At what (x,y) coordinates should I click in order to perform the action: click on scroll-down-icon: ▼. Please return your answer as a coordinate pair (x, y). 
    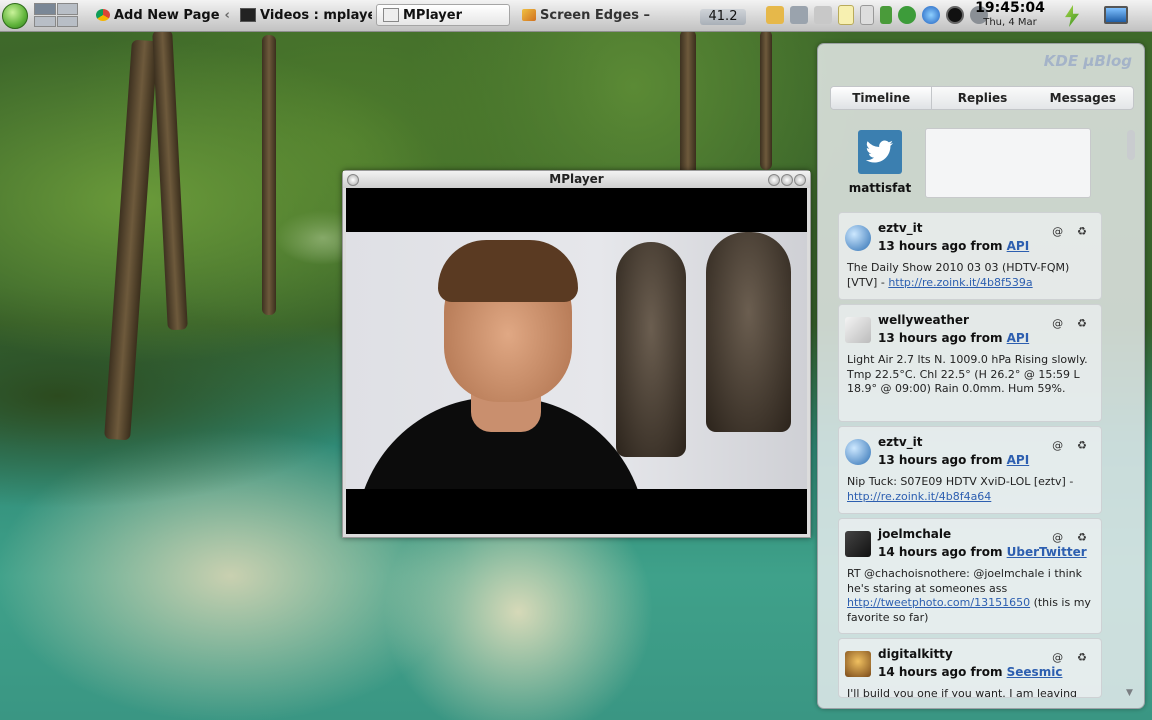
    Looking at the image, I should click on (1129, 693).